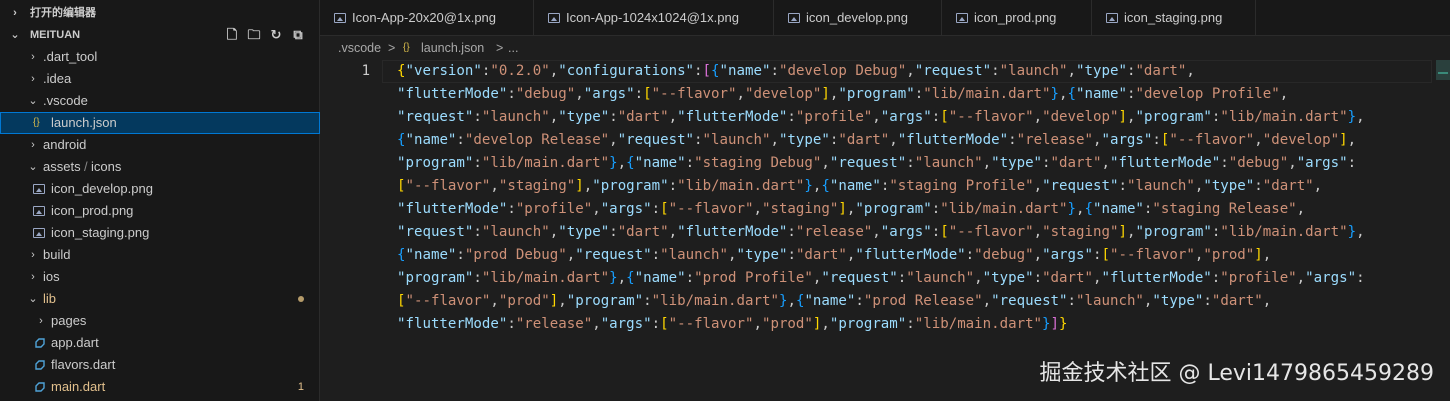  What do you see at coordinates (75, 342) in the screenshot?
I see `tree-item-label: app.dart` at bounding box center [75, 342].